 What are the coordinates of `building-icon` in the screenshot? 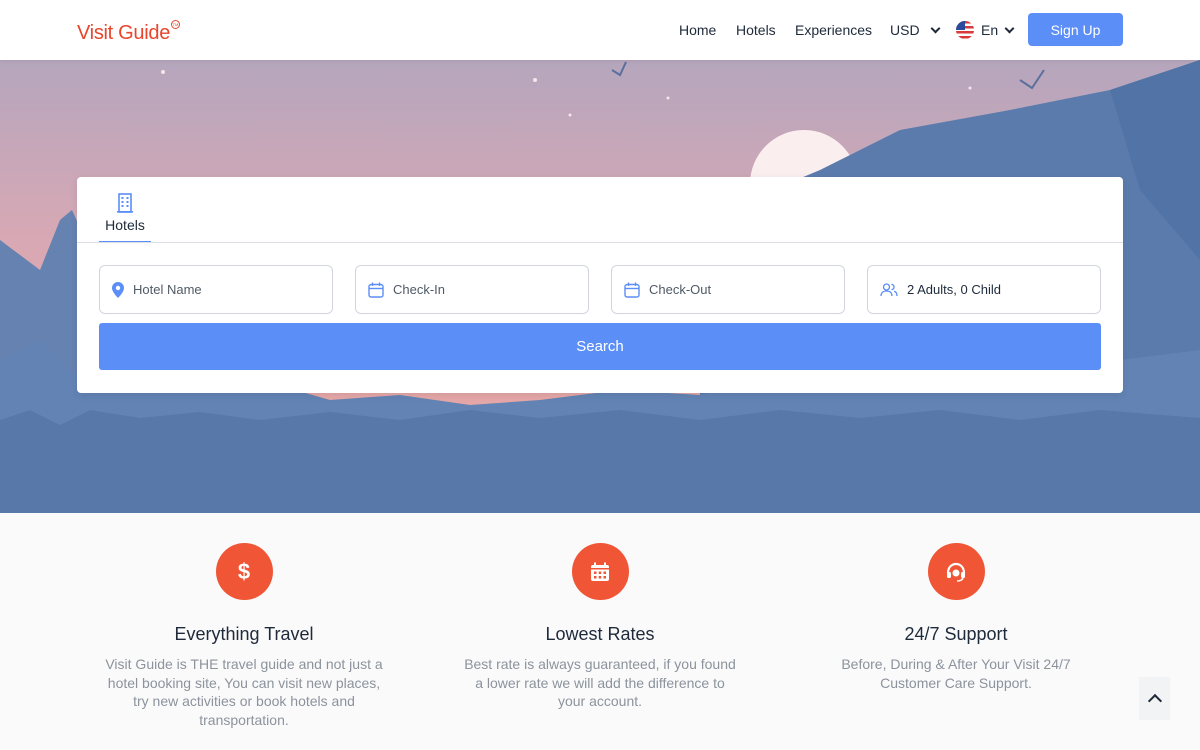 It's located at (125, 203).